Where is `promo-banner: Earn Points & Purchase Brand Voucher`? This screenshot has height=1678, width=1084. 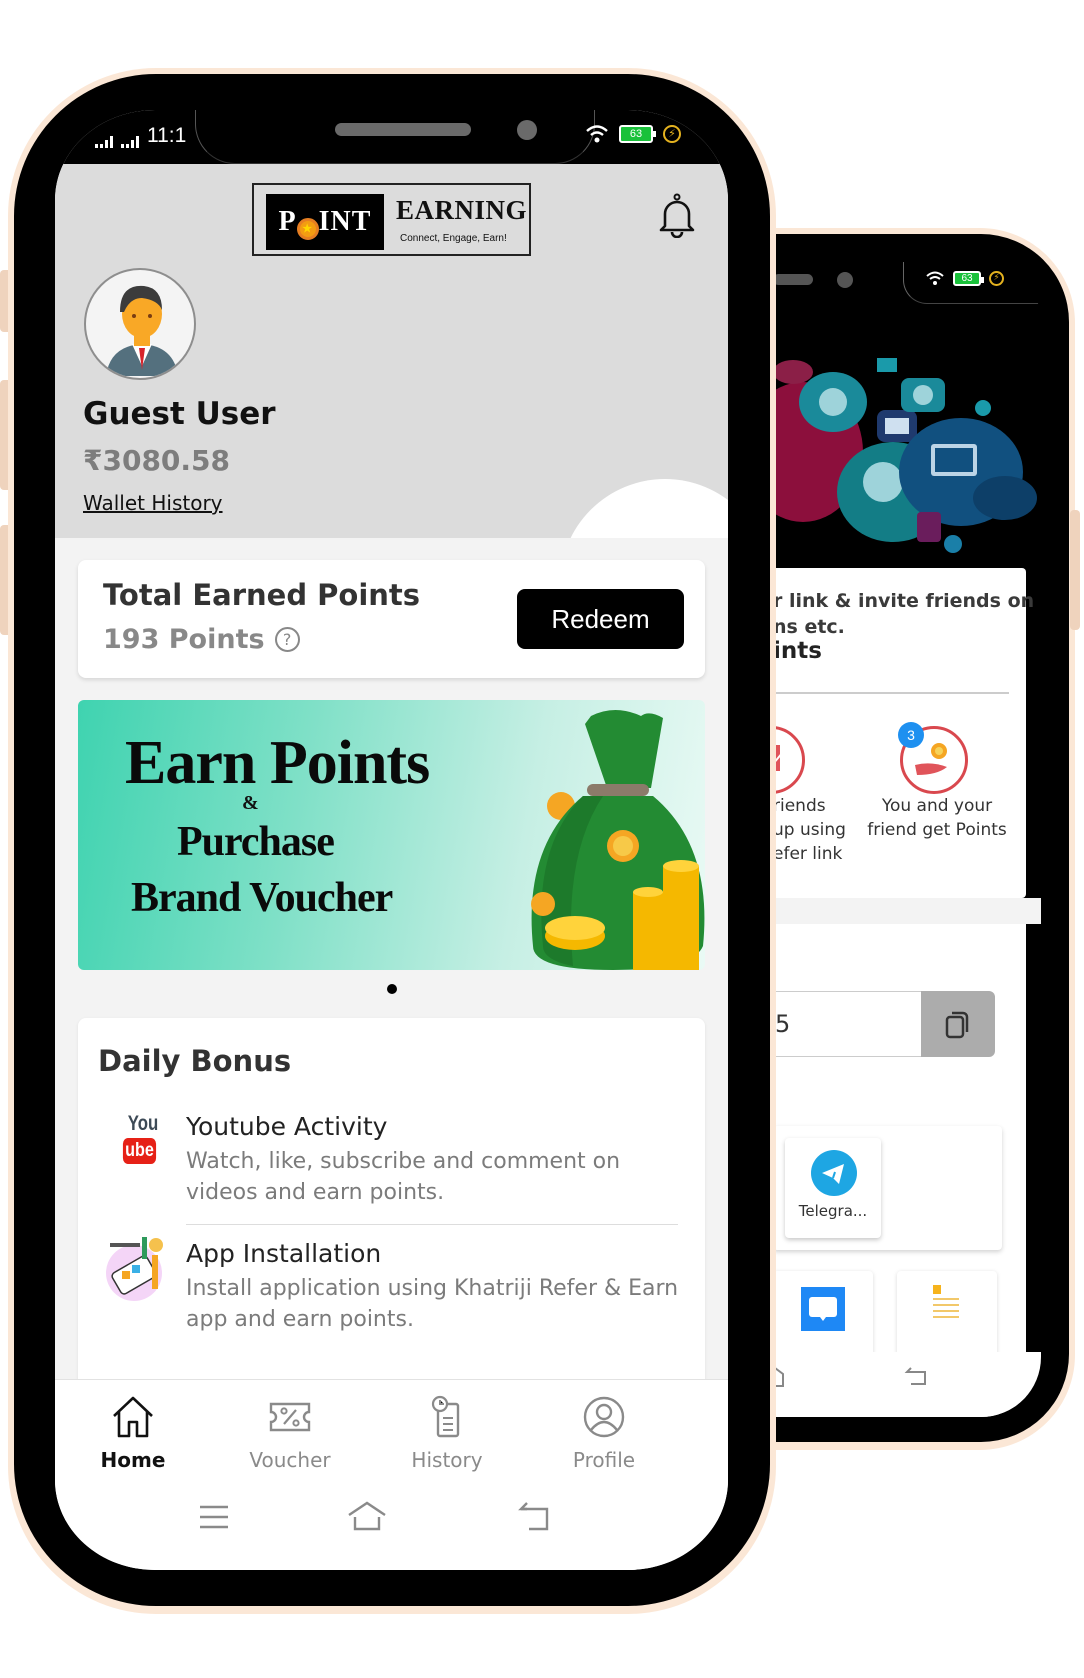 promo-banner: Earn Points & Purchase Brand Voucher is located at coordinates (391, 835).